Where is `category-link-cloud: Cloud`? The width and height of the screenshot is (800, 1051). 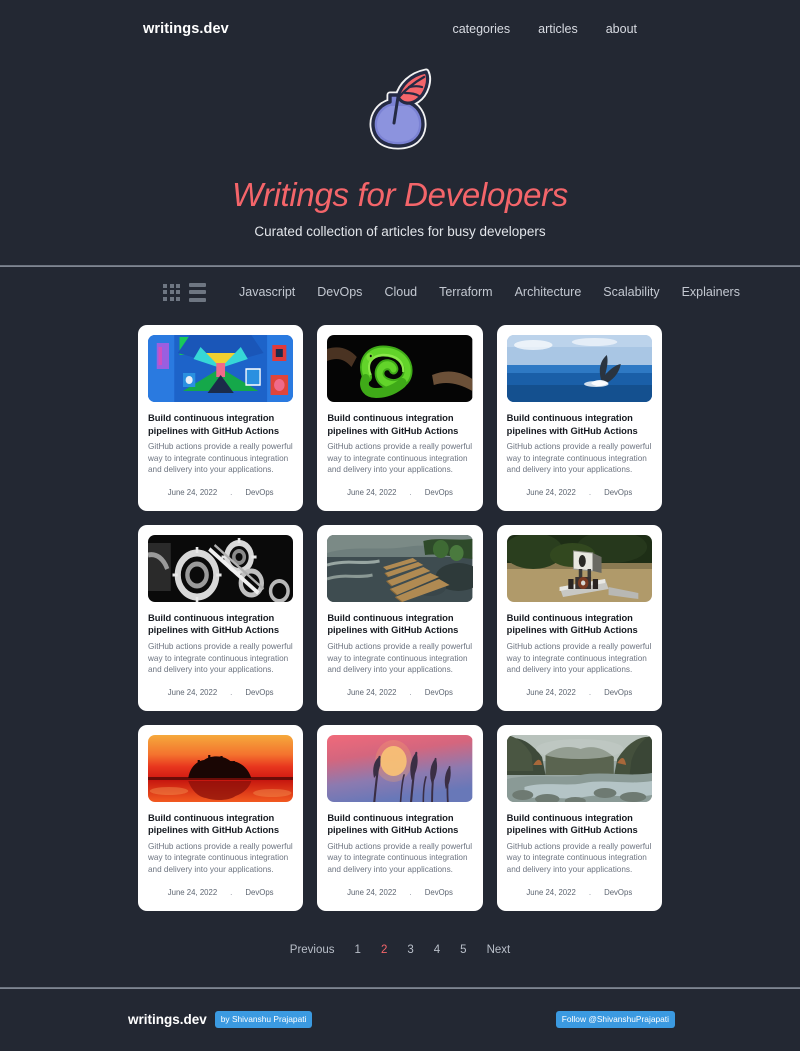
category-link-cloud: Cloud is located at coordinates (400, 292).